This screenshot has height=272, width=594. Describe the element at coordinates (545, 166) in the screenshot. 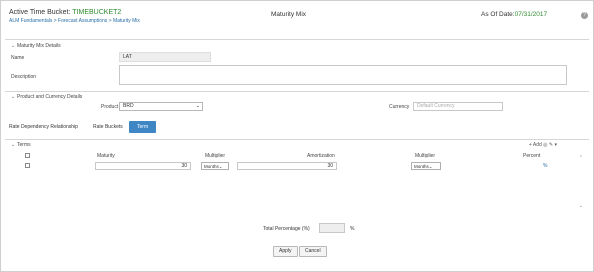

I see `percent-input: %` at that location.